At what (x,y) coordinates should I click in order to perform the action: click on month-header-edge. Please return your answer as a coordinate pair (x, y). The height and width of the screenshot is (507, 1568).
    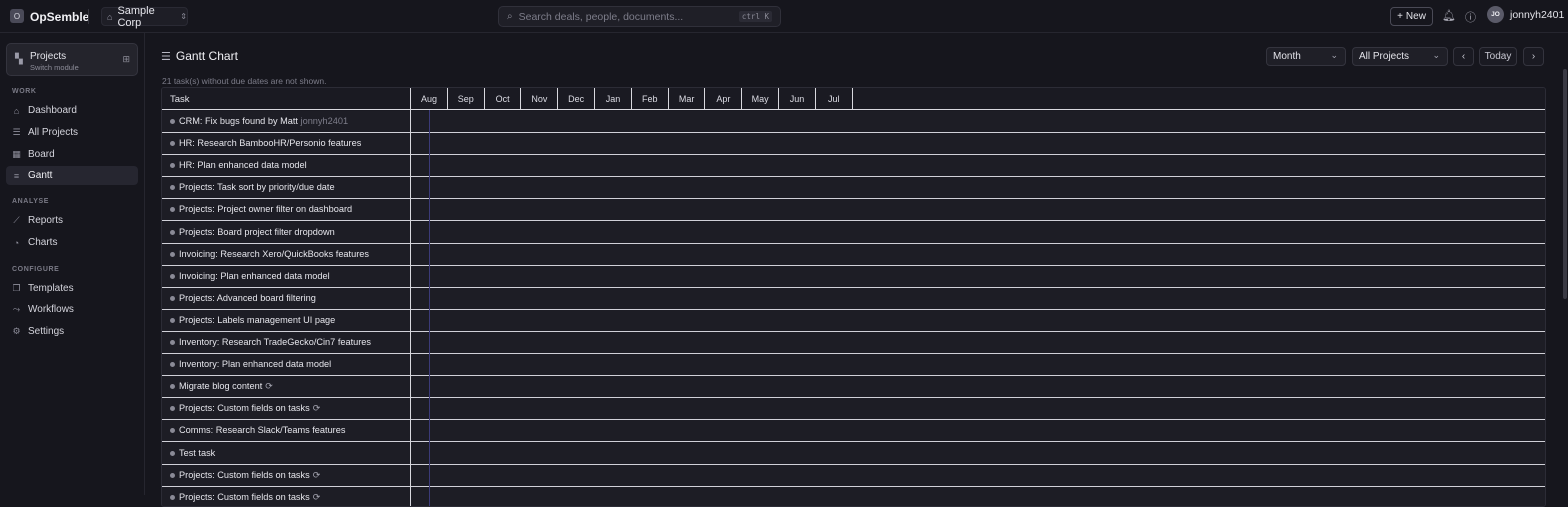
    Looking at the image, I should click on (852, 99).